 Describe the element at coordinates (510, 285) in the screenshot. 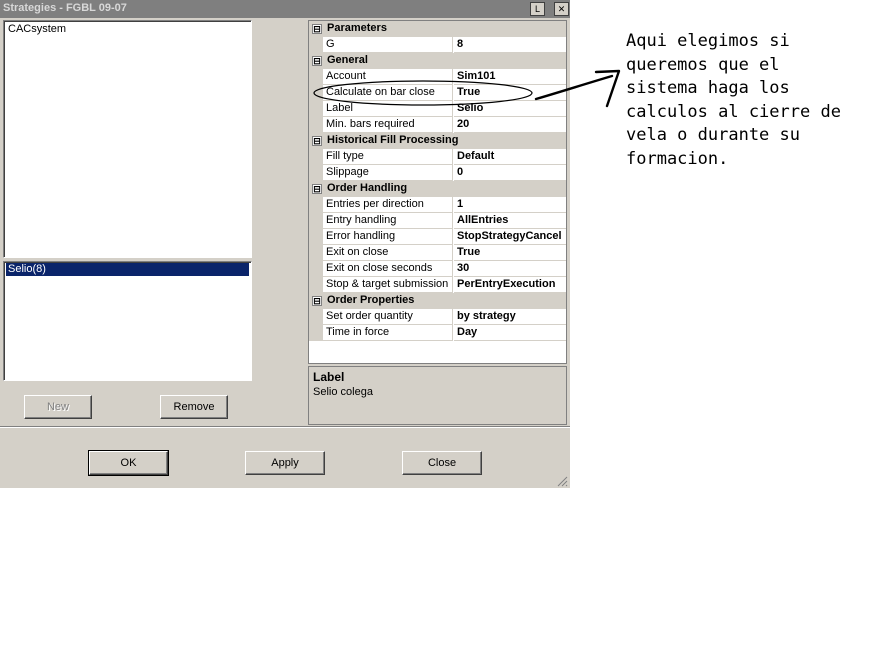

I see `property-value: PerEntryExecution` at that location.